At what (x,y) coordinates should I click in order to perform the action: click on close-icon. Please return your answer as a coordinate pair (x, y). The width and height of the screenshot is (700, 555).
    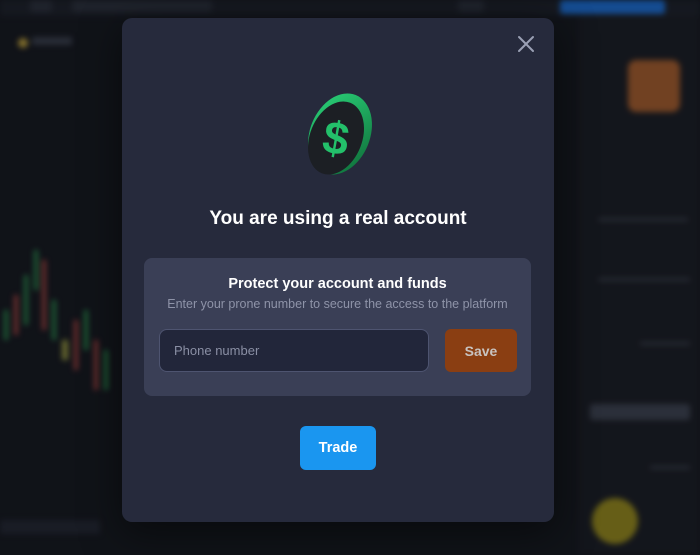
    Looking at the image, I should click on (526, 44).